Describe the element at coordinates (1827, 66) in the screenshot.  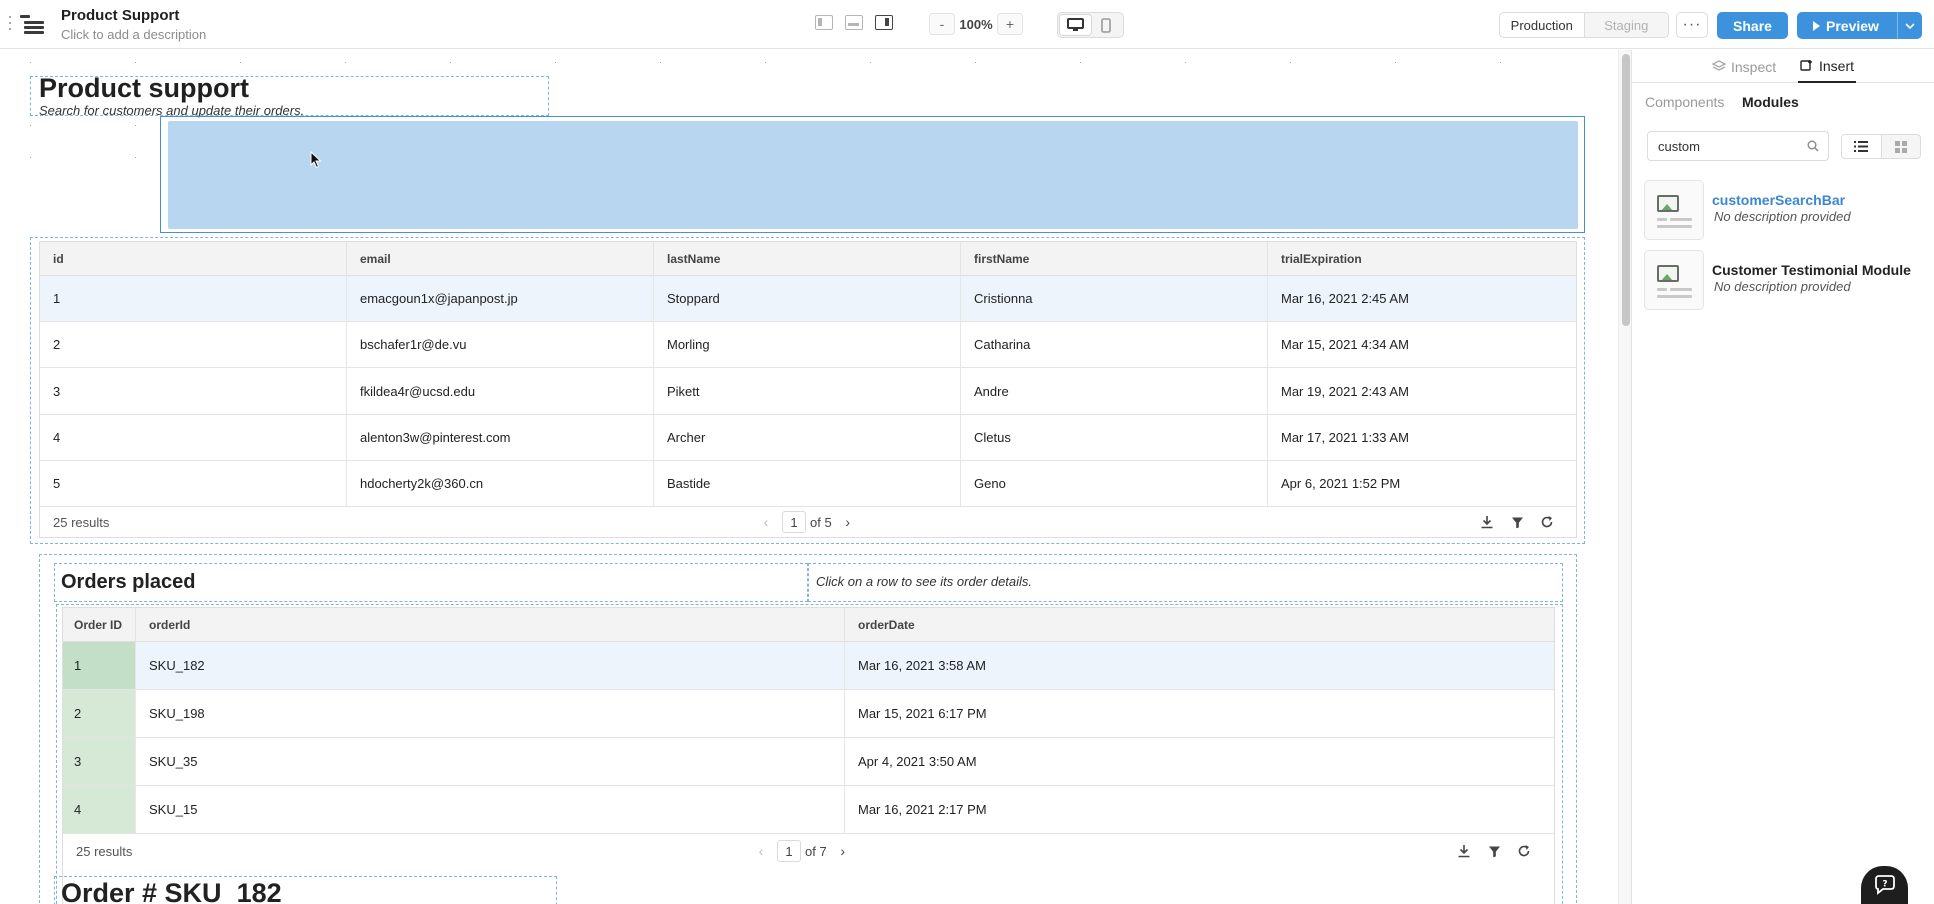
I see `tab-insert: Insert` at that location.